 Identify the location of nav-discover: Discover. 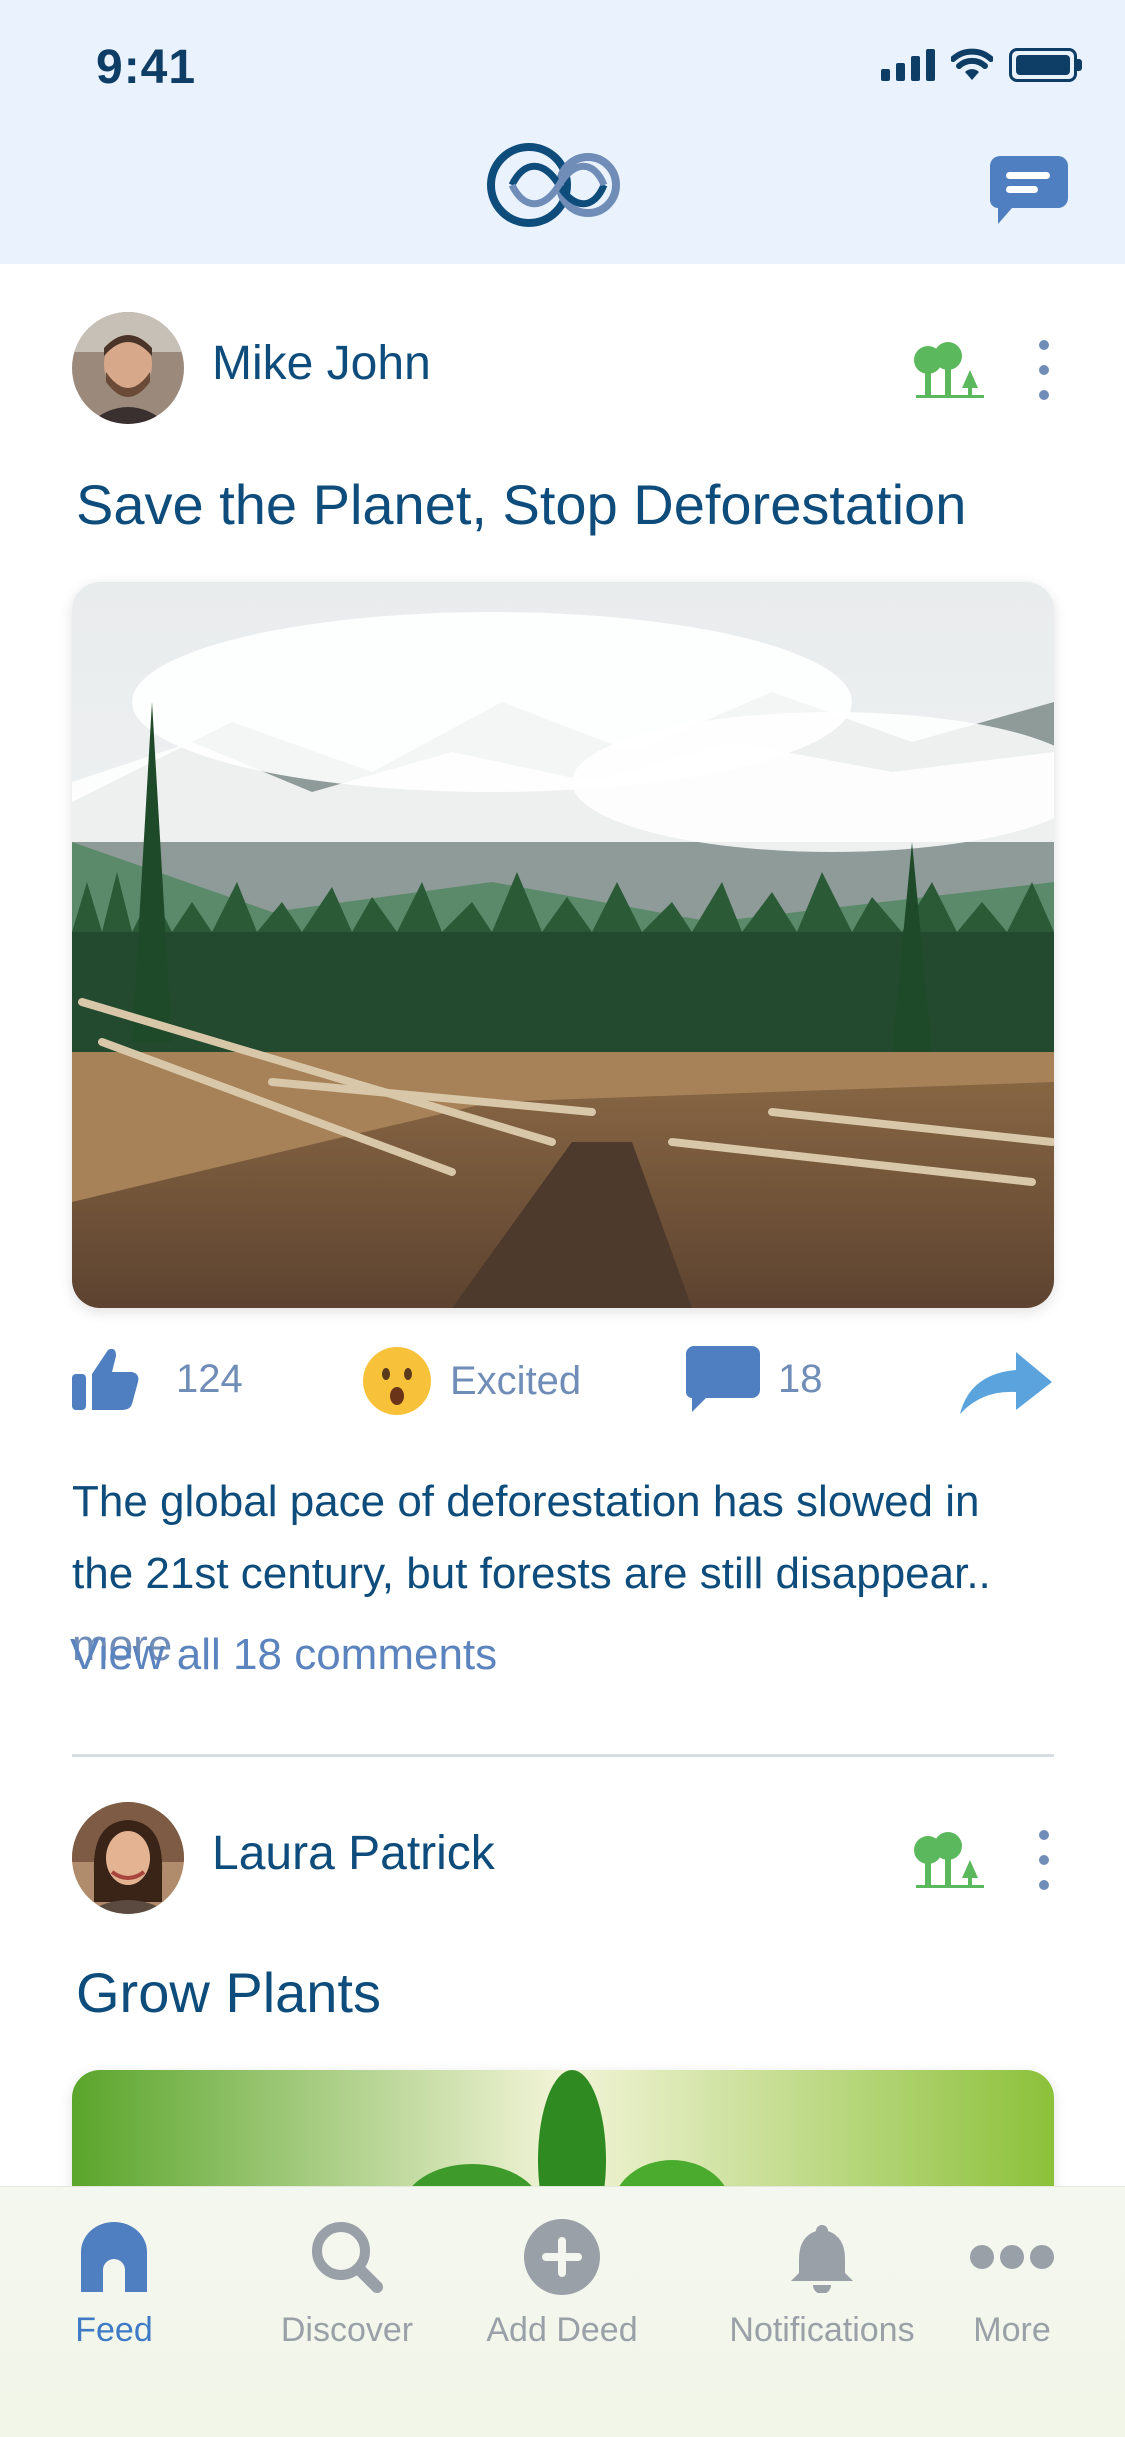
(347, 2278).